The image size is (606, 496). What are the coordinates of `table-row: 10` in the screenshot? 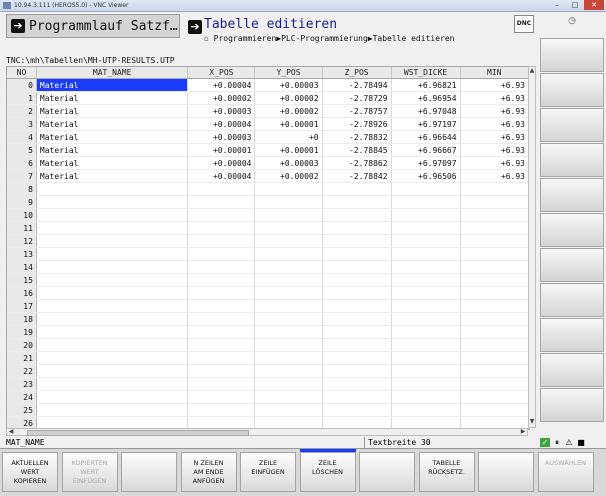 It's located at (268, 215).